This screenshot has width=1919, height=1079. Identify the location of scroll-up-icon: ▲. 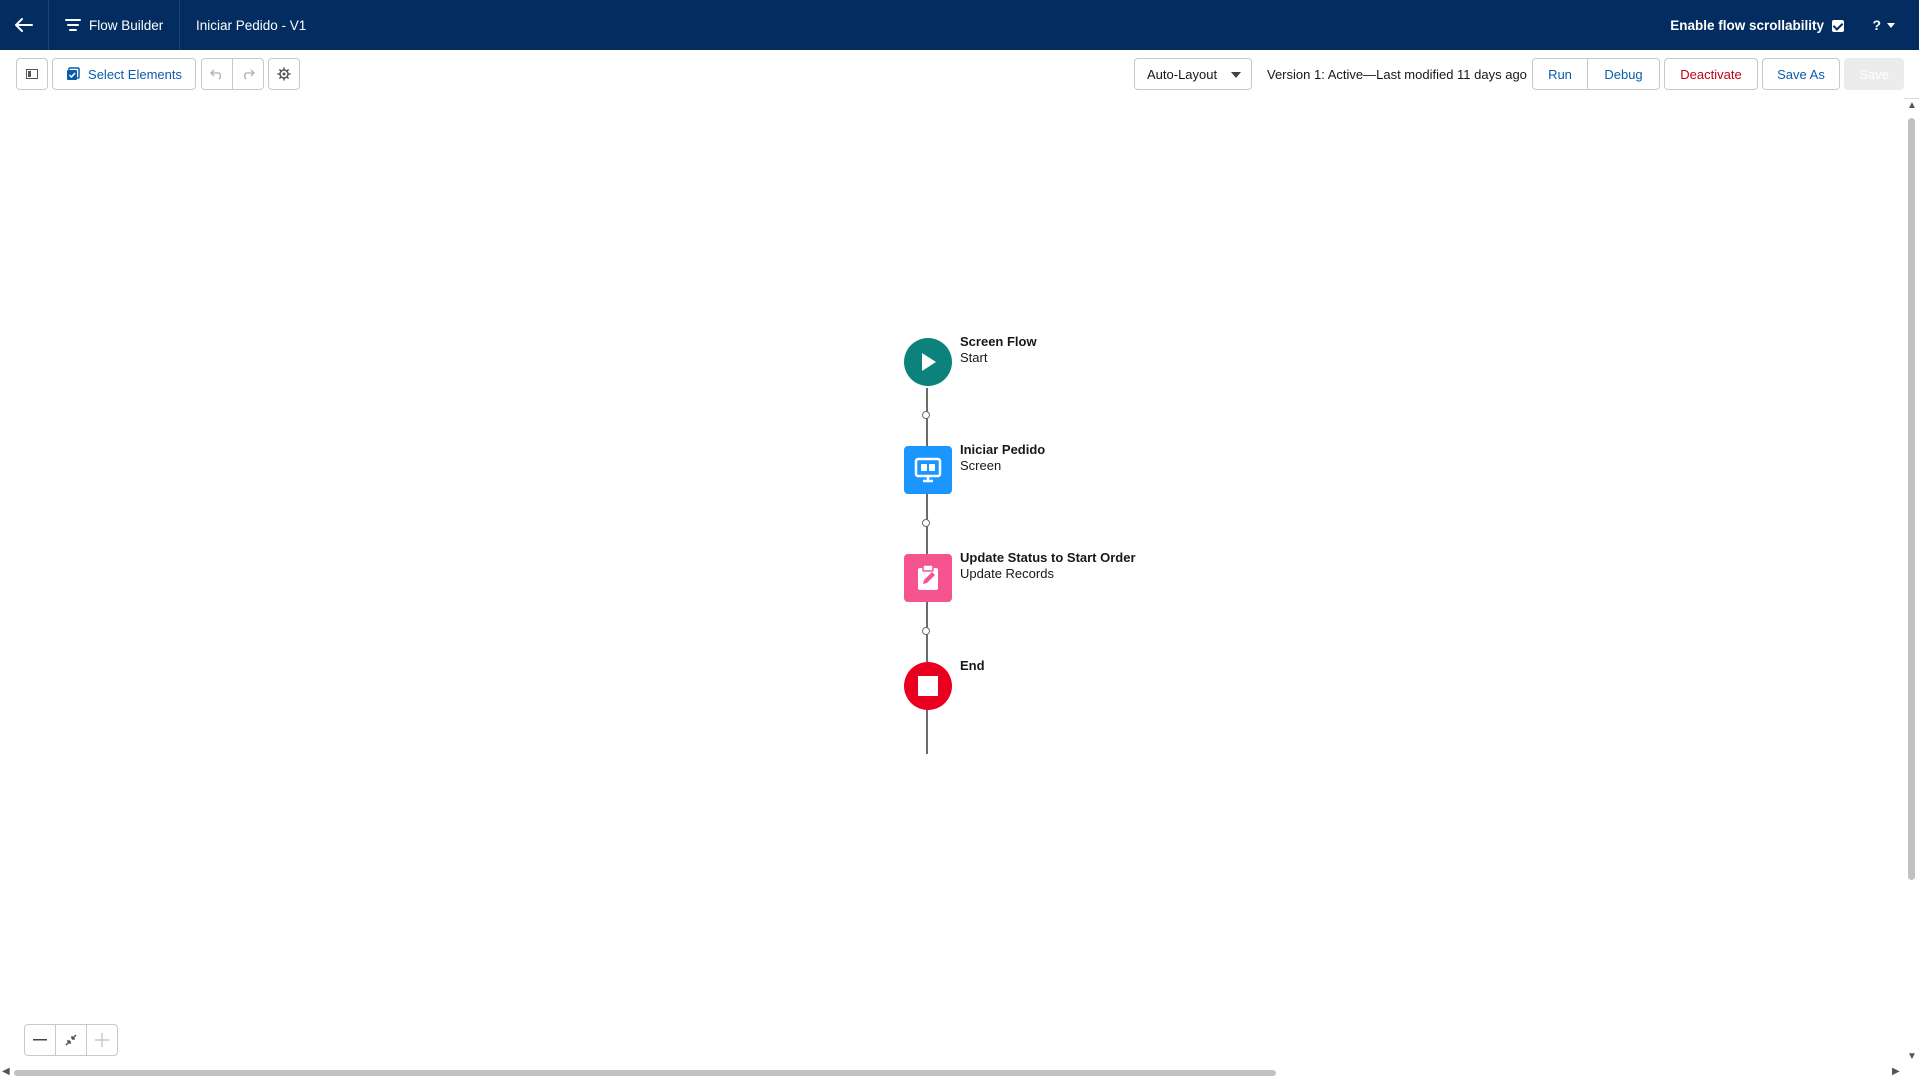
(1912, 105).